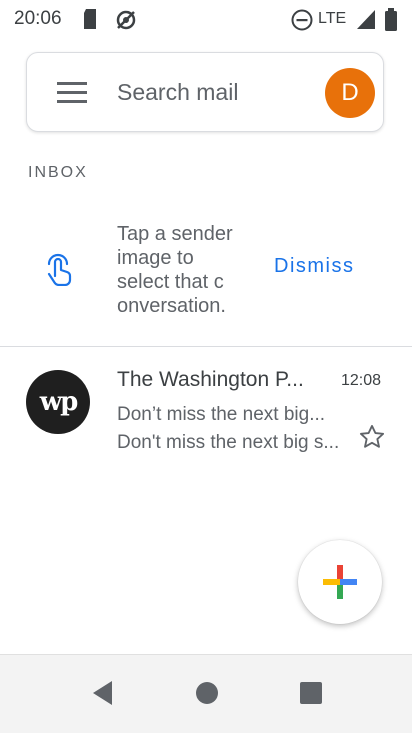 The image size is (412, 733). Describe the element at coordinates (72, 94) in the screenshot. I see `menu-icon` at that location.